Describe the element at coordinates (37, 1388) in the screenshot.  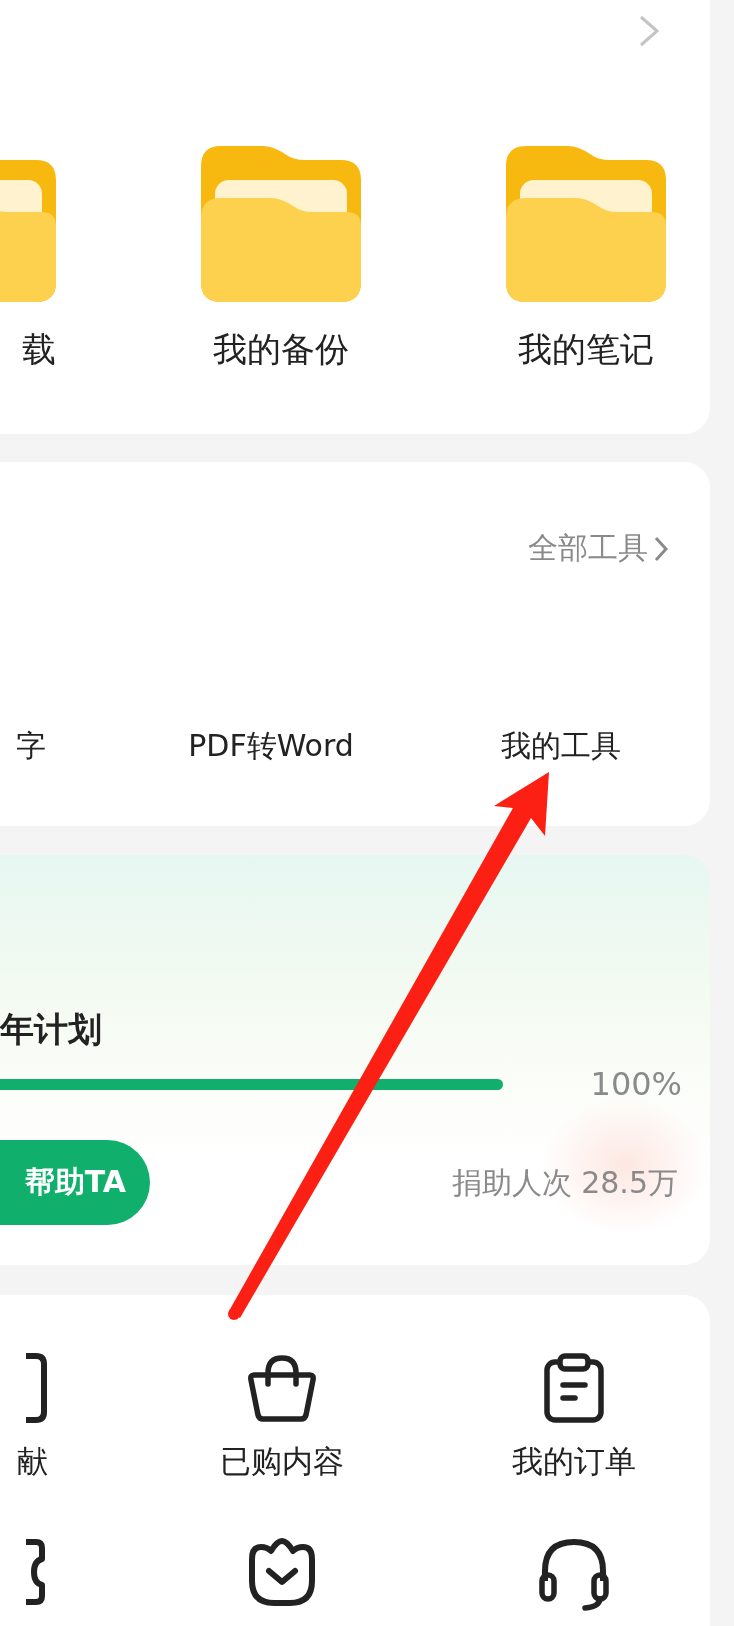
I see `box-icon` at that location.